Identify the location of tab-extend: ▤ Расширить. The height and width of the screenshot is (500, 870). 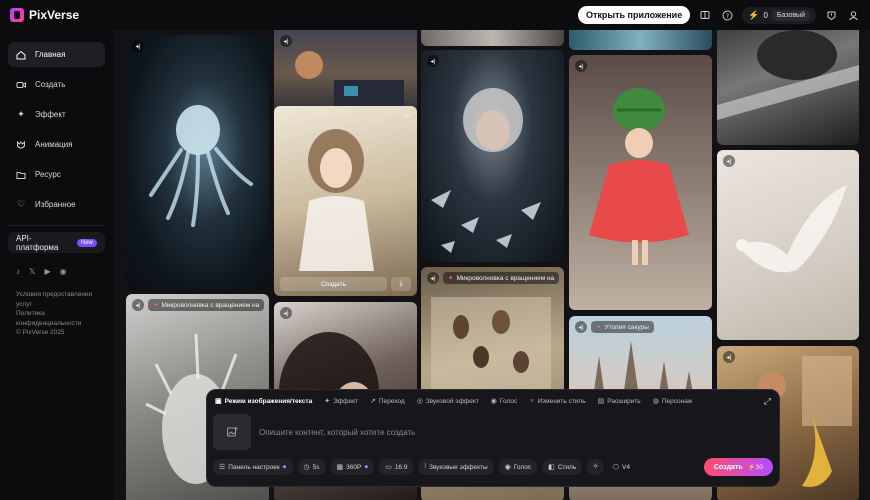
(619, 401).